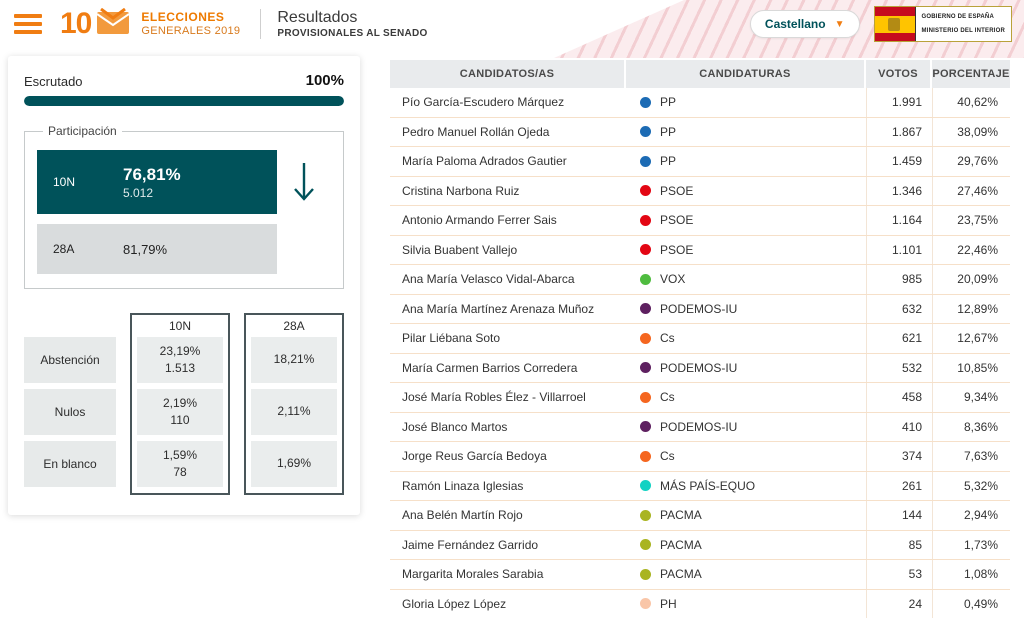 This screenshot has width=1024, height=618. What do you see at coordinates (899, 485) in the screenshot?
I see `votes-value: 261` at bounding box center [899, 485].